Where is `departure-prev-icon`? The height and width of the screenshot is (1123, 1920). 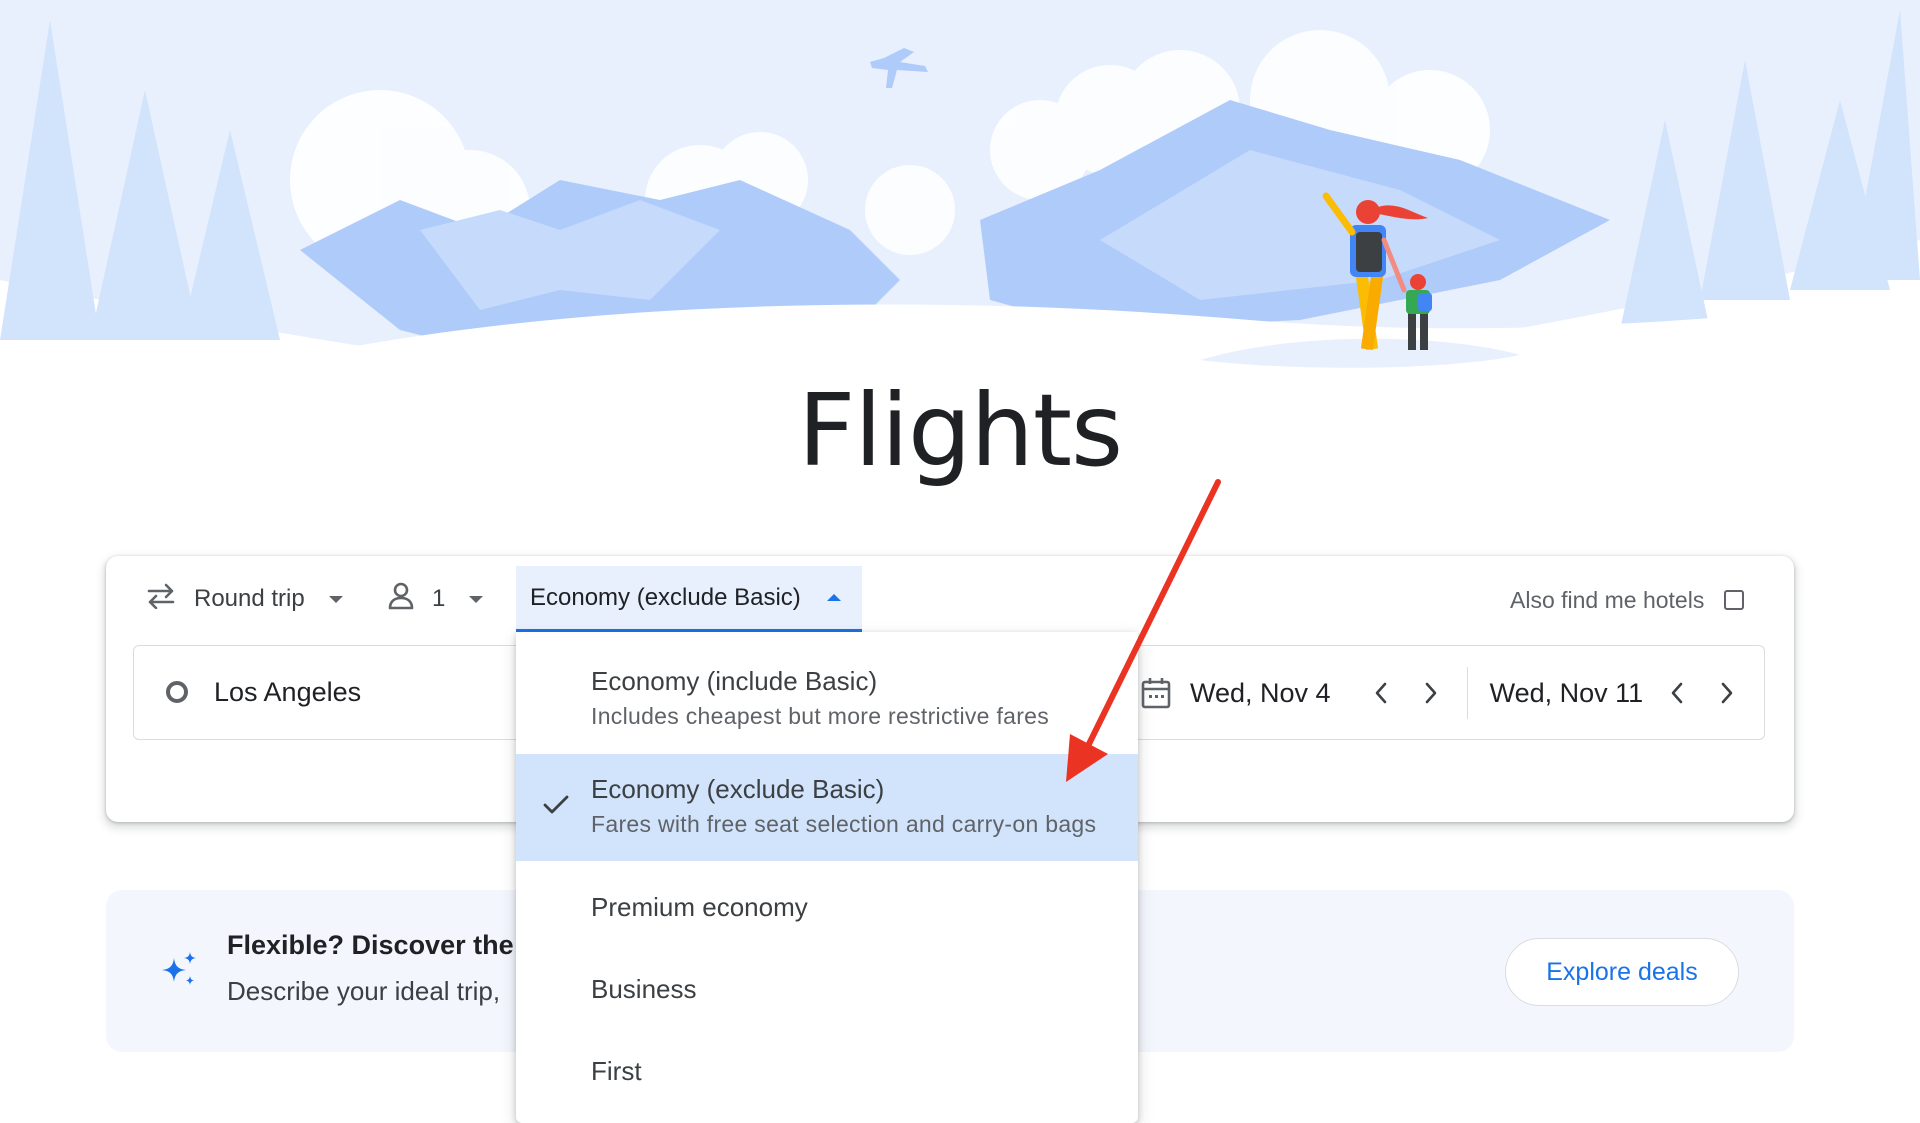
departure-prev-icon is located at coordinates (1381, 693).